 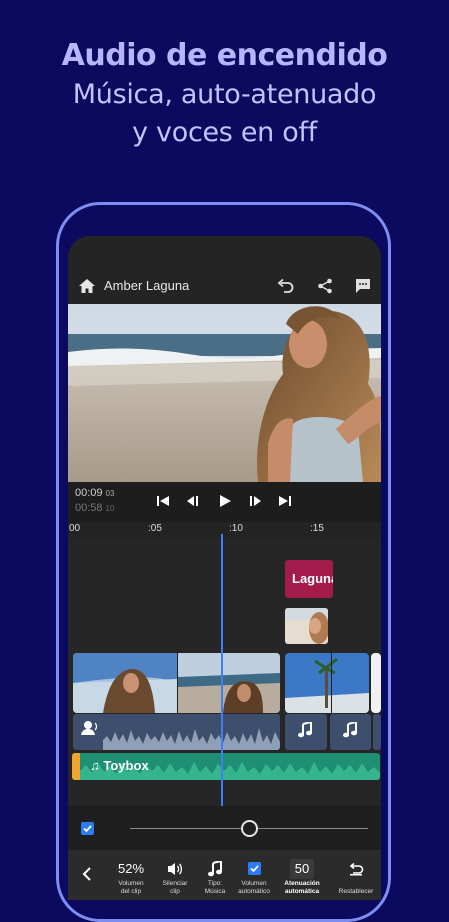 I want to click on auto-volume-toggle: Volumen automático, so click(x=254, y=873).